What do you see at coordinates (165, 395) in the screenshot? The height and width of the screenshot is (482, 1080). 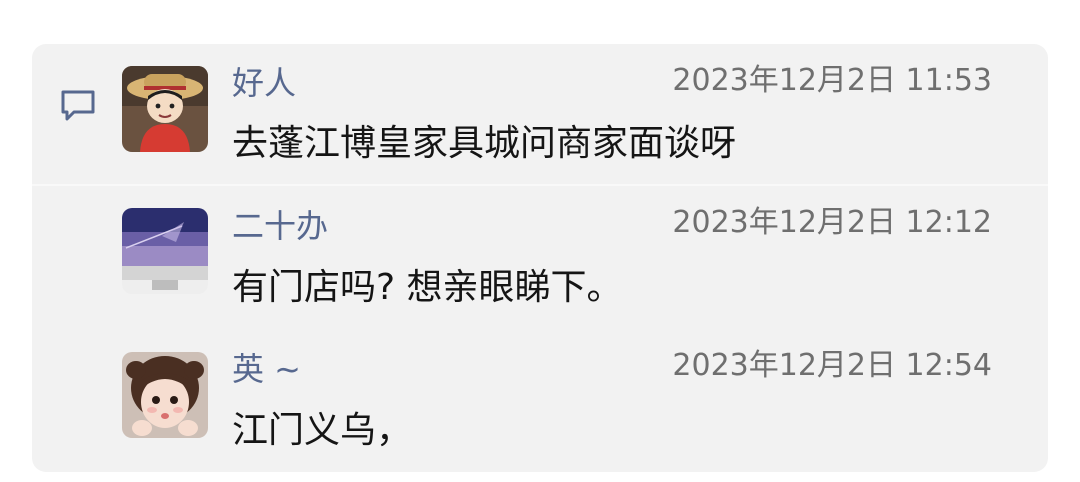 I see `avatar-little-girl` at bounding box center [165, 395].